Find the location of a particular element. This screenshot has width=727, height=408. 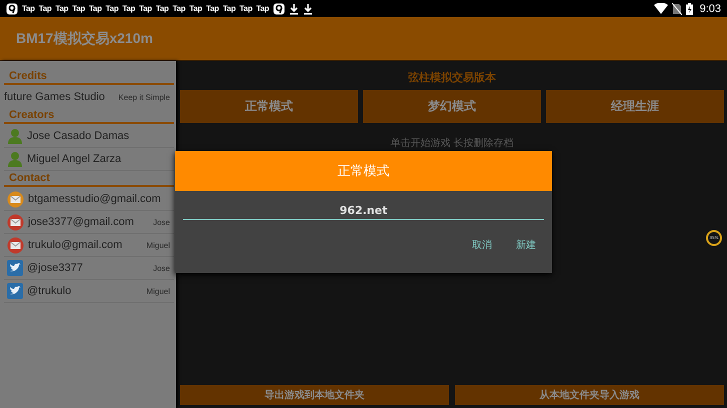

dialog-title: 正常模式 is located at coordinates (364, 171).